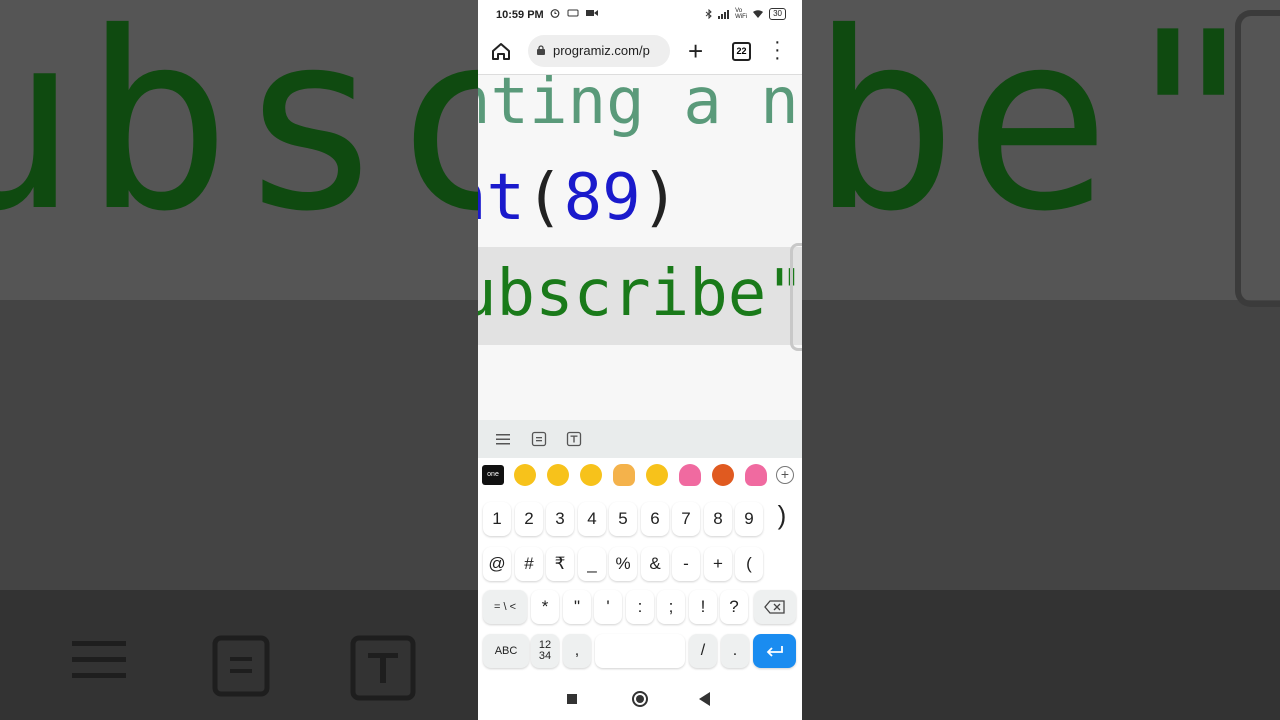 The width and height of the screenshot is (1280, 720). Describe the element at coordinates (541, 50) in the screenshot. I see `lock-icon` at that location.